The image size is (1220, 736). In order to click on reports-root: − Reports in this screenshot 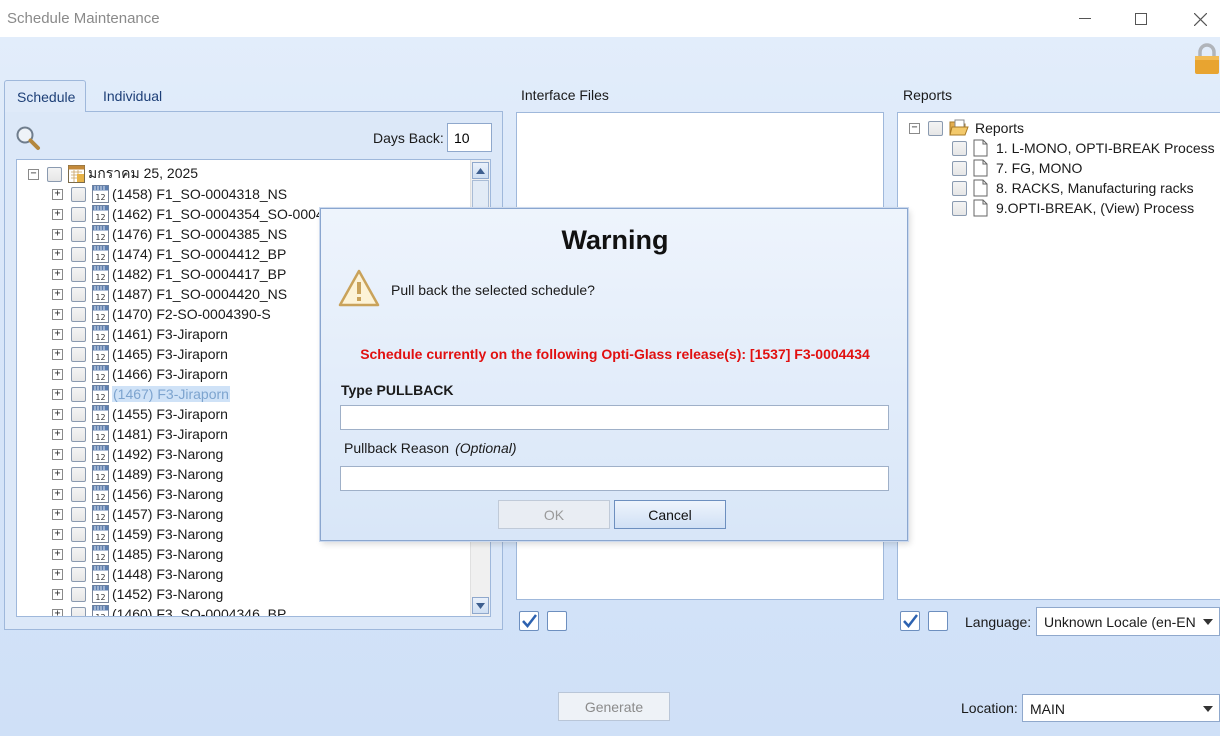, I will do `click(966, 128)`.